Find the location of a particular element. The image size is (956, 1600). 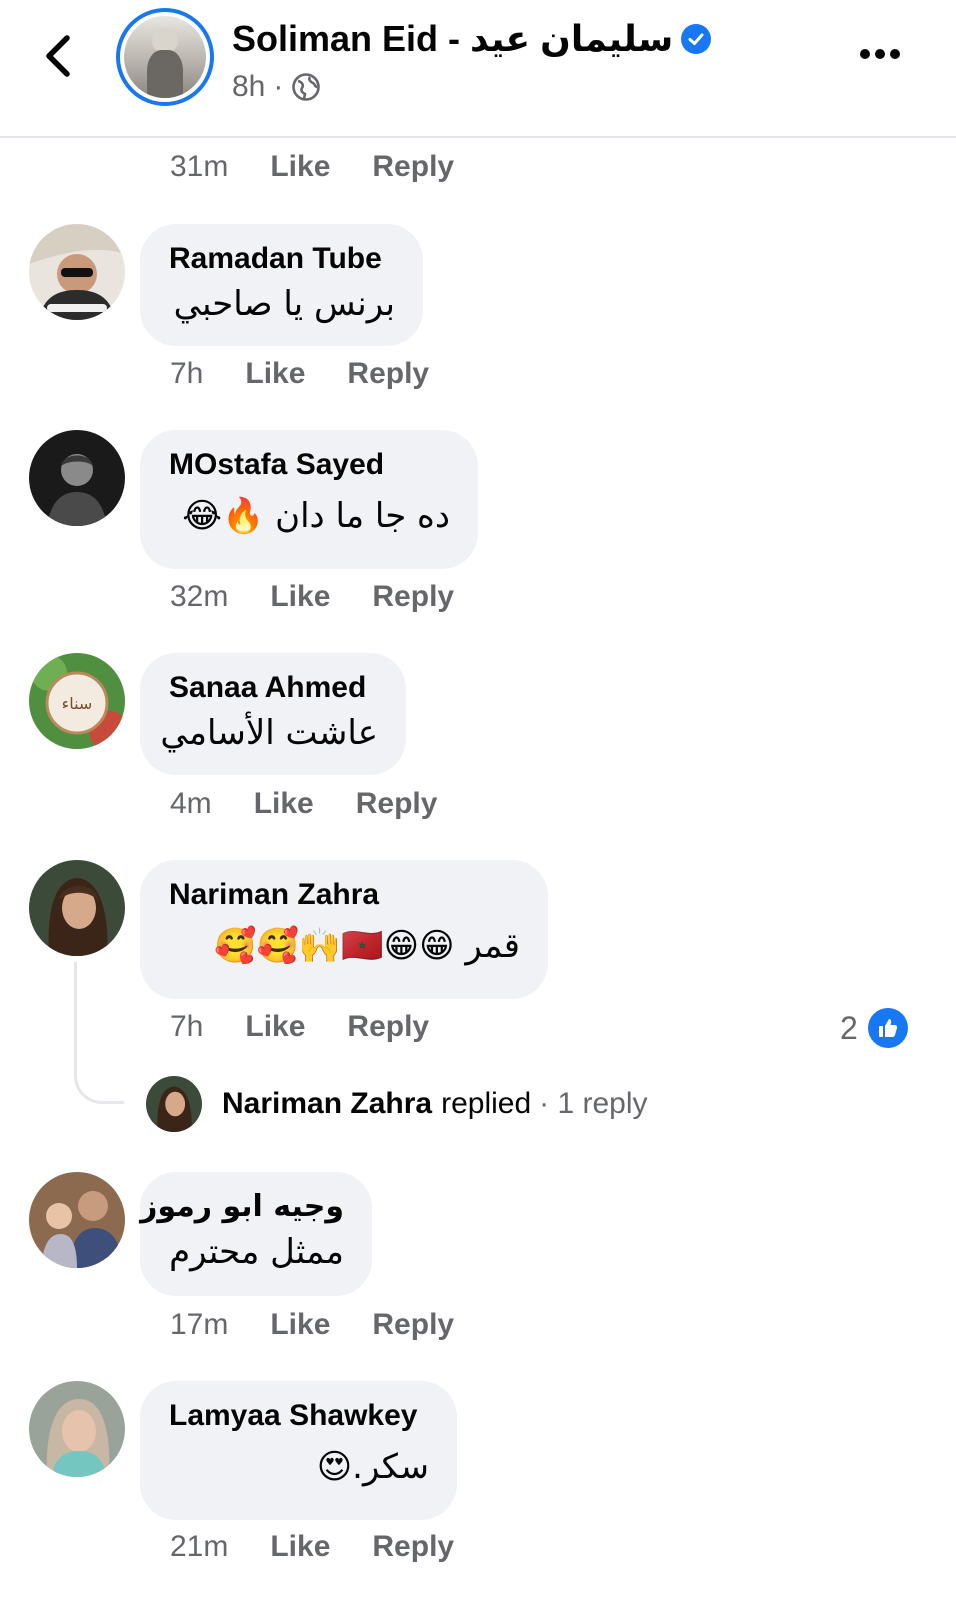

post-time: 8h is located at coordinates (248, 87).